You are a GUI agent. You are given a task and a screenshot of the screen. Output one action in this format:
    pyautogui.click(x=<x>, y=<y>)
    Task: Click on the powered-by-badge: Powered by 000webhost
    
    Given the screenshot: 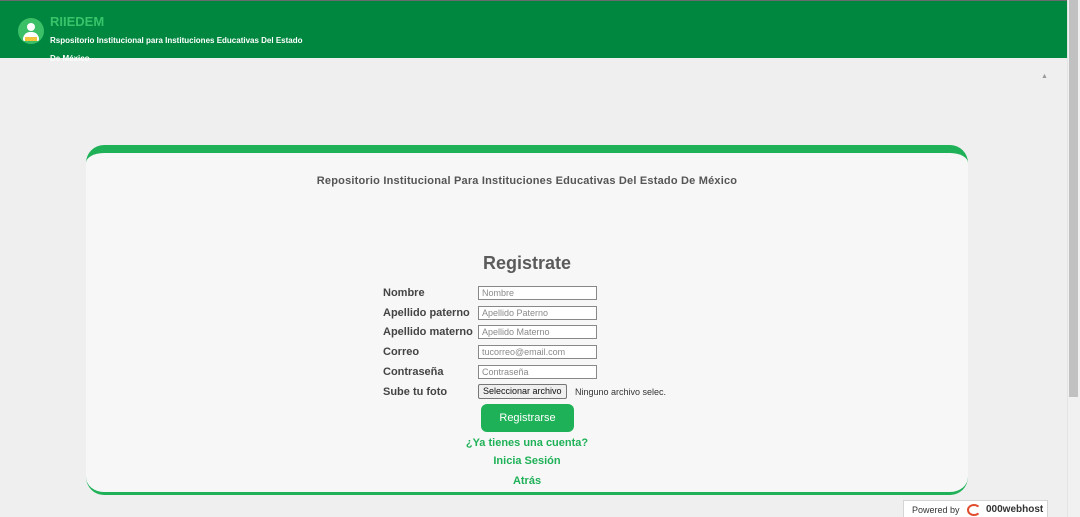 What is the action you would take?
    pyautogui.click(x=975, y=508)
    